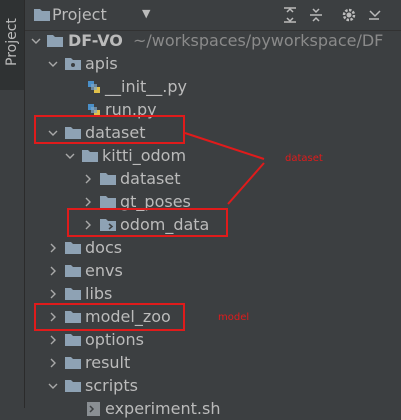 Image resolution: width=401 pixels, height=420 pixels. Describe the element at coordinates (234, 317) in the screenshot. I see `model-annotation-label: model` at that location.